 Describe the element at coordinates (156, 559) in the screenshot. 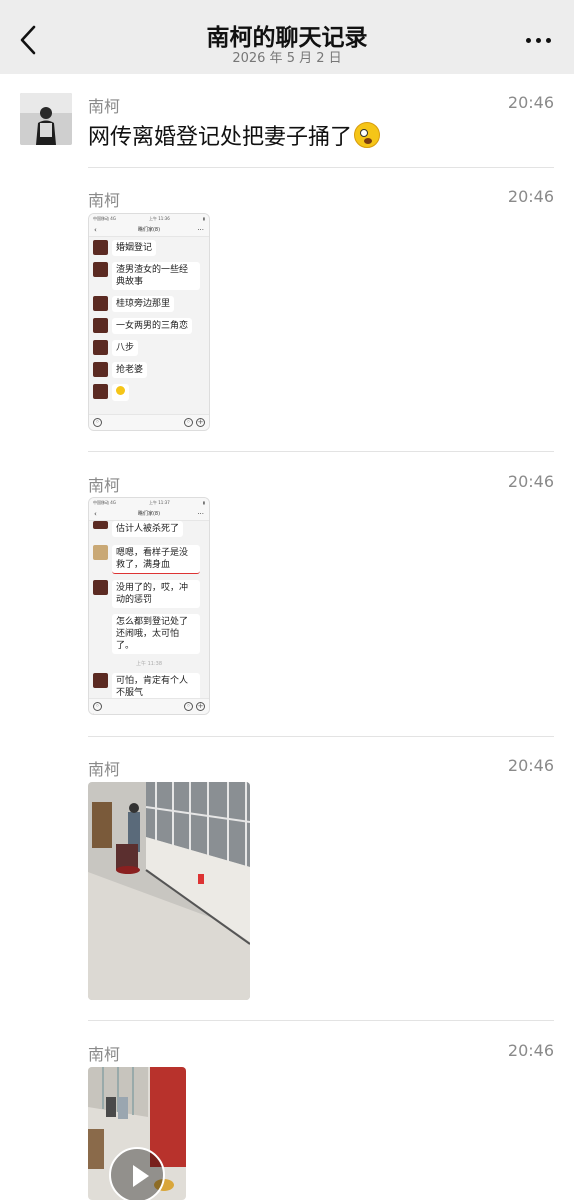

I see `mini-bubble: 嗯嗯，看样子是没救了，满身血` at that location.